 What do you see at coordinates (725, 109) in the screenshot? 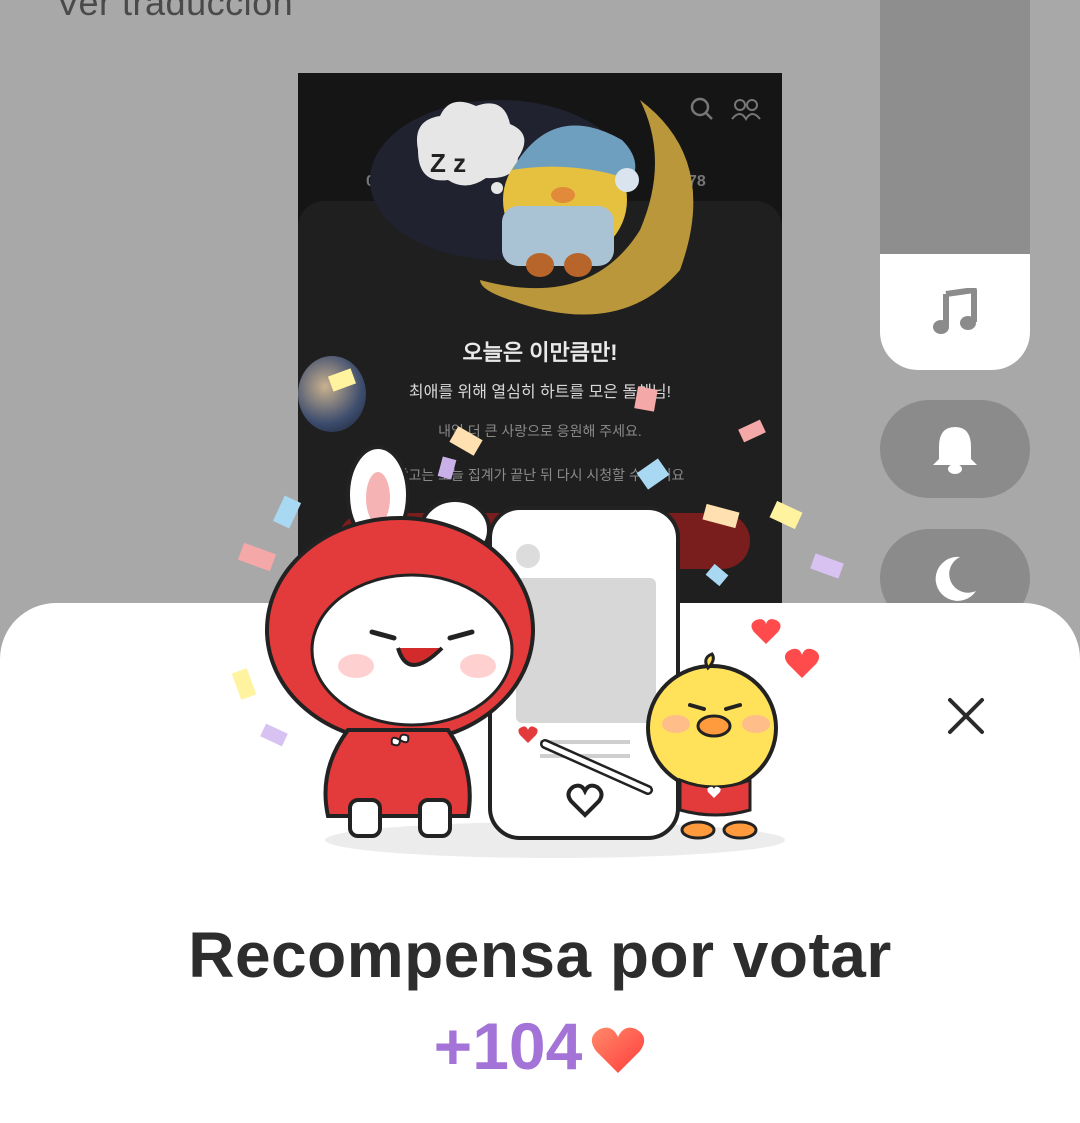
I see `header-icons` at bounding box center [725, 109].